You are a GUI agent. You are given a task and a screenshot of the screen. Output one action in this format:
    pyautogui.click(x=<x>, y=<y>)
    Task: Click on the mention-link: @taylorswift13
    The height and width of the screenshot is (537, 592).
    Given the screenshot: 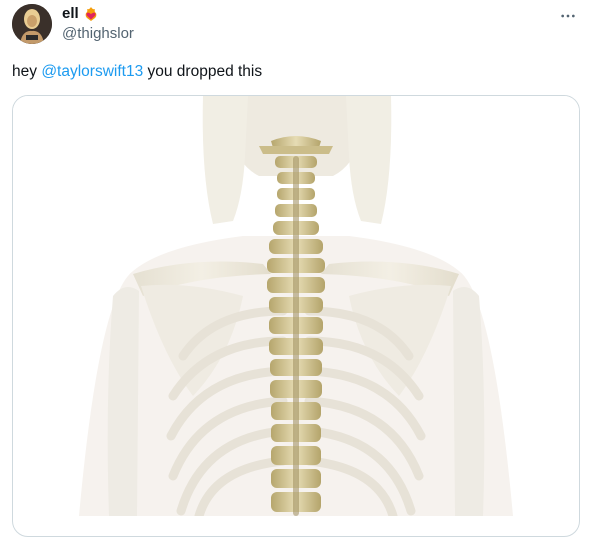 What is the action you would take?
    pyautogui.click(x=92, y=71)
    